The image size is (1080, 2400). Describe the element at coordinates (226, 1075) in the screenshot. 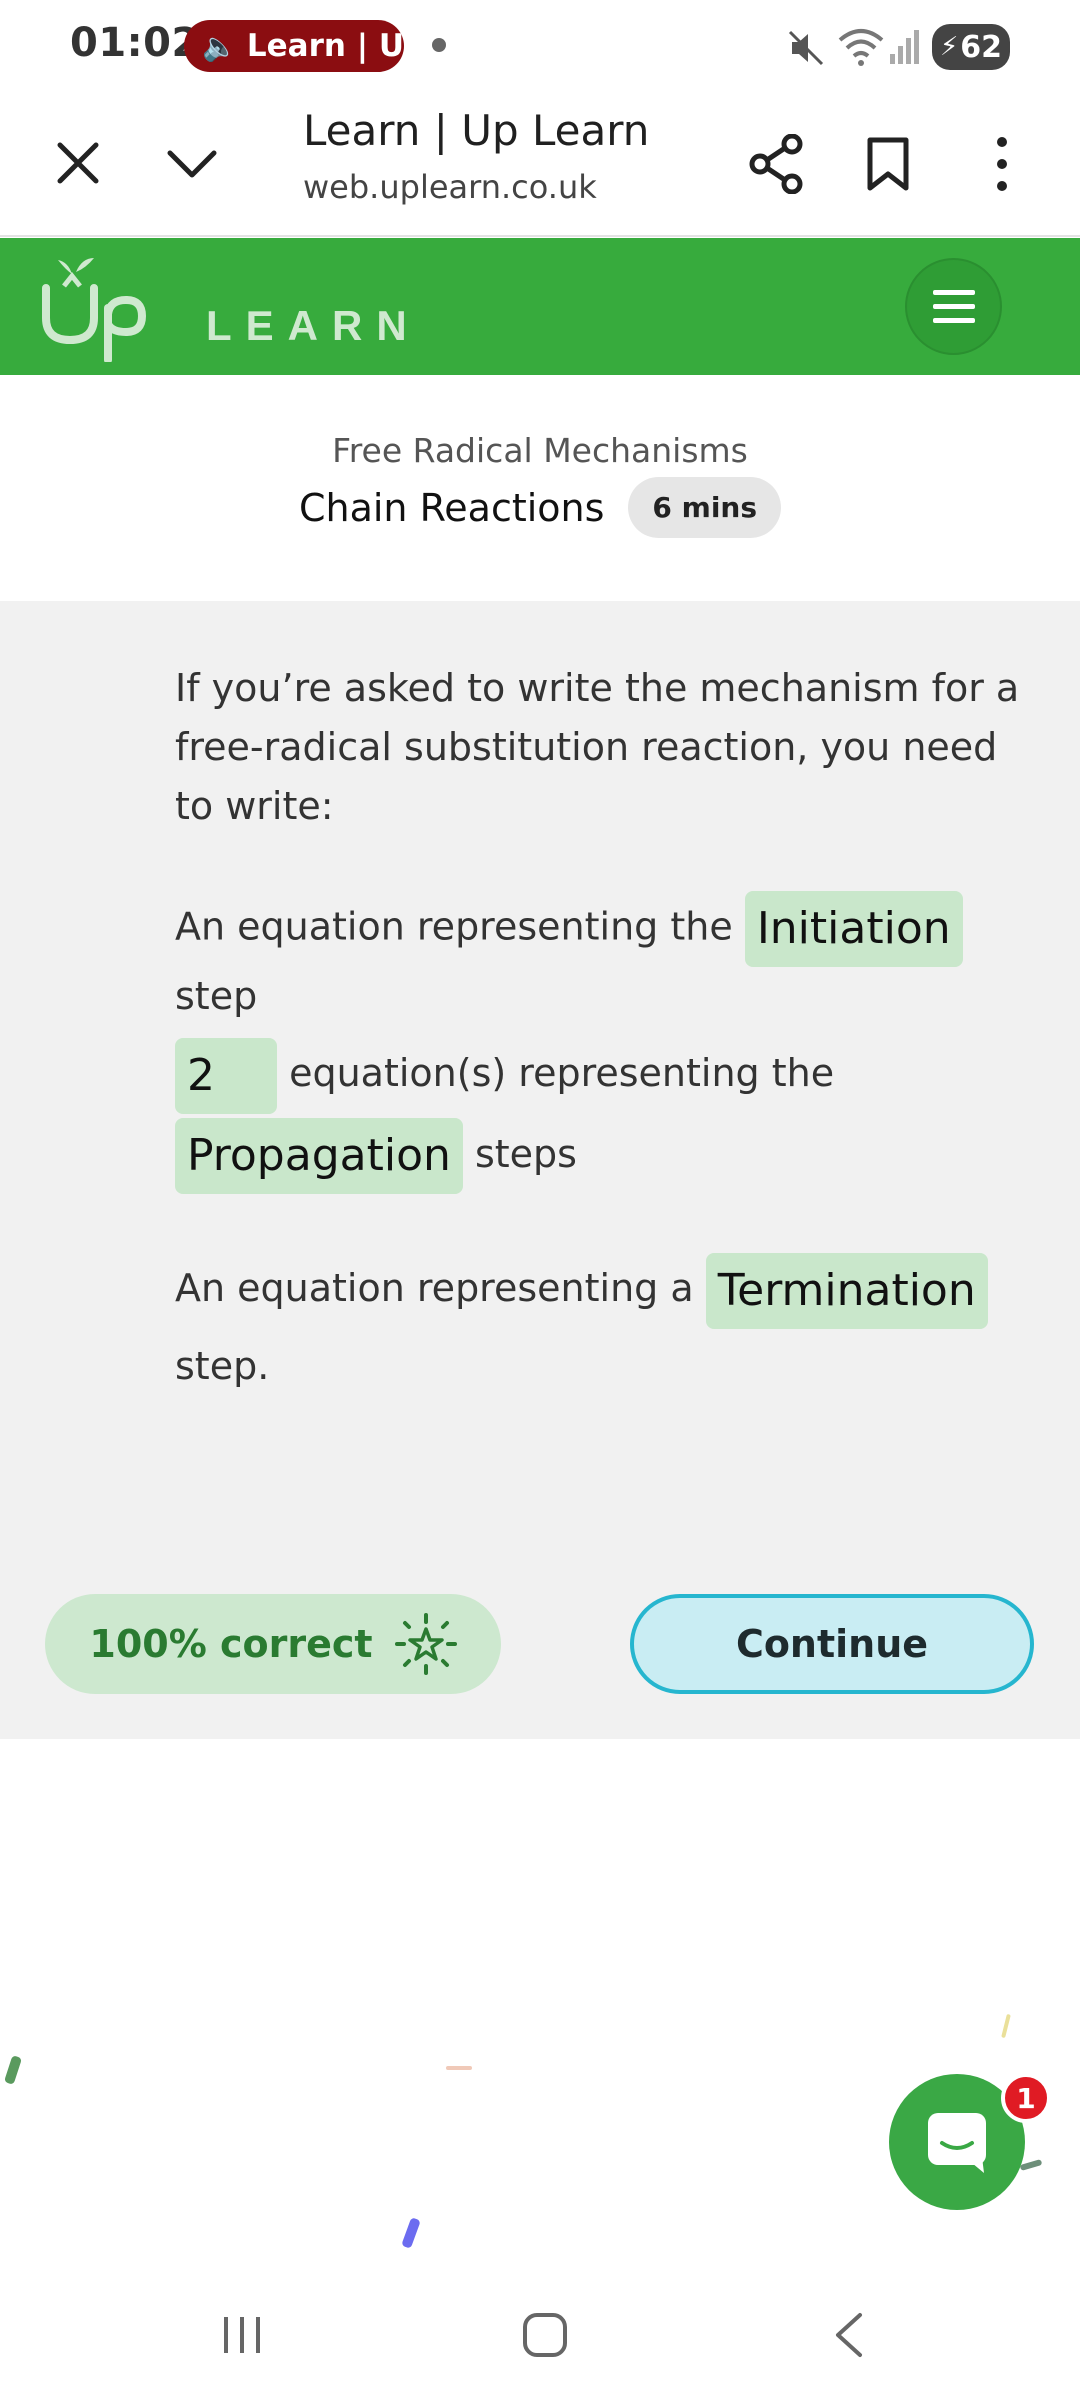

I see `answer-count: 2` at that location.